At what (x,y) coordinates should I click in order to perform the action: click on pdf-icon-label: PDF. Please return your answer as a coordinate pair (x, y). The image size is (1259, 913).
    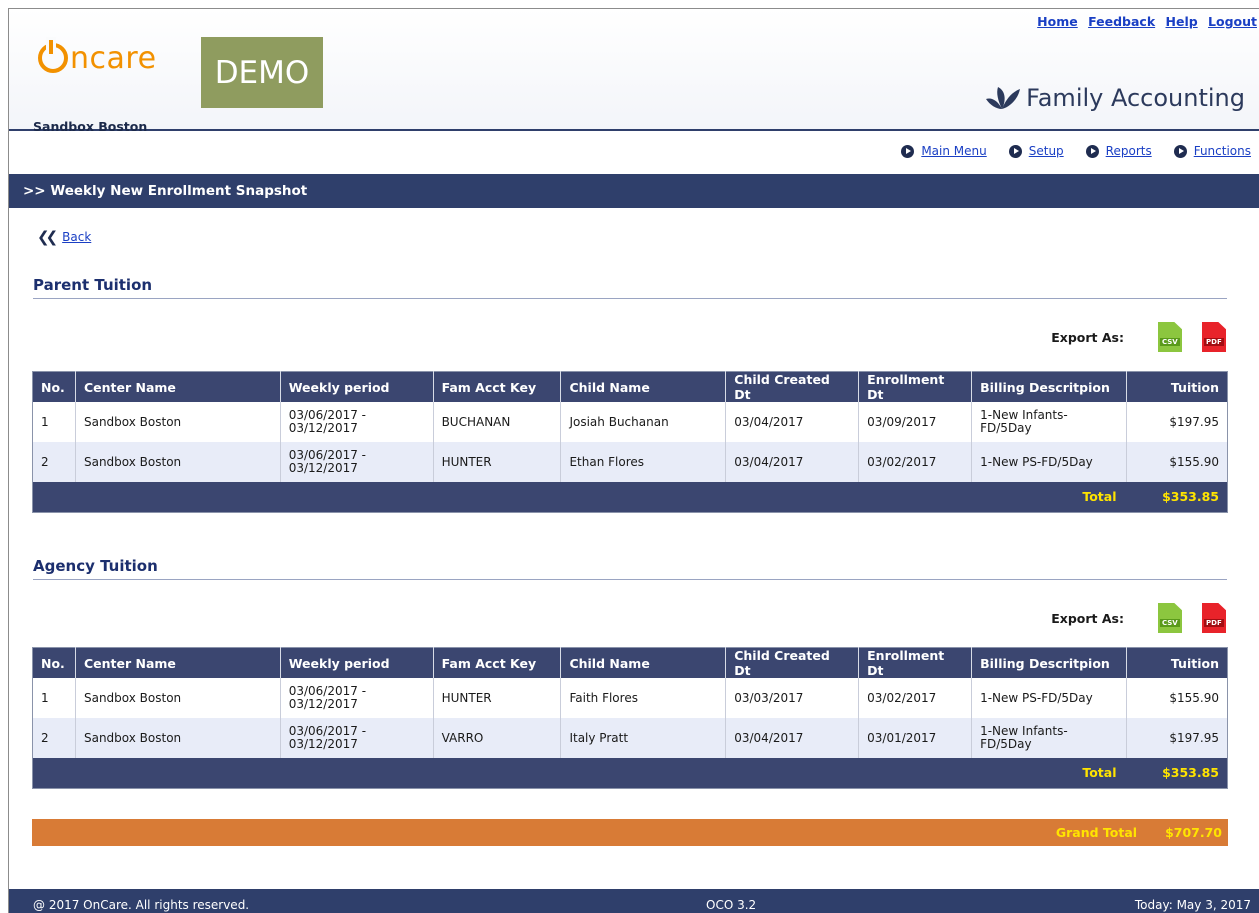
    Looking at the image, I should click on (1214, 342).